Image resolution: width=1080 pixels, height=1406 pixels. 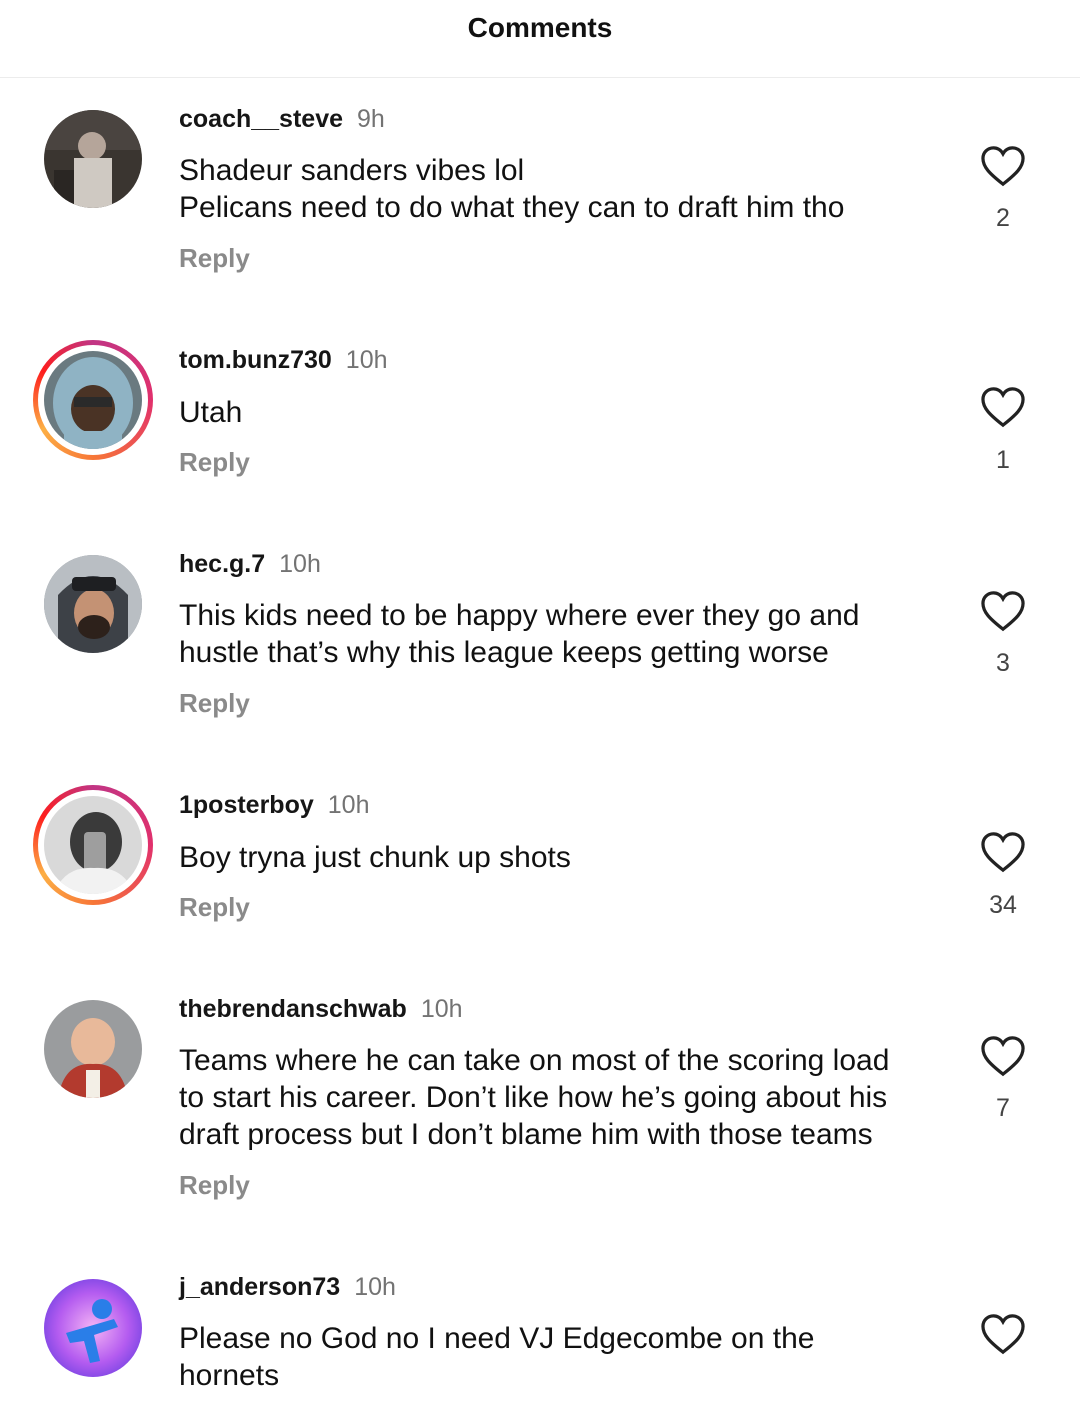 What do you see at coordinates (255, 360) in the screenshot?
I see `comment-username: tom.bunz730` at bounding box center [255, 360].